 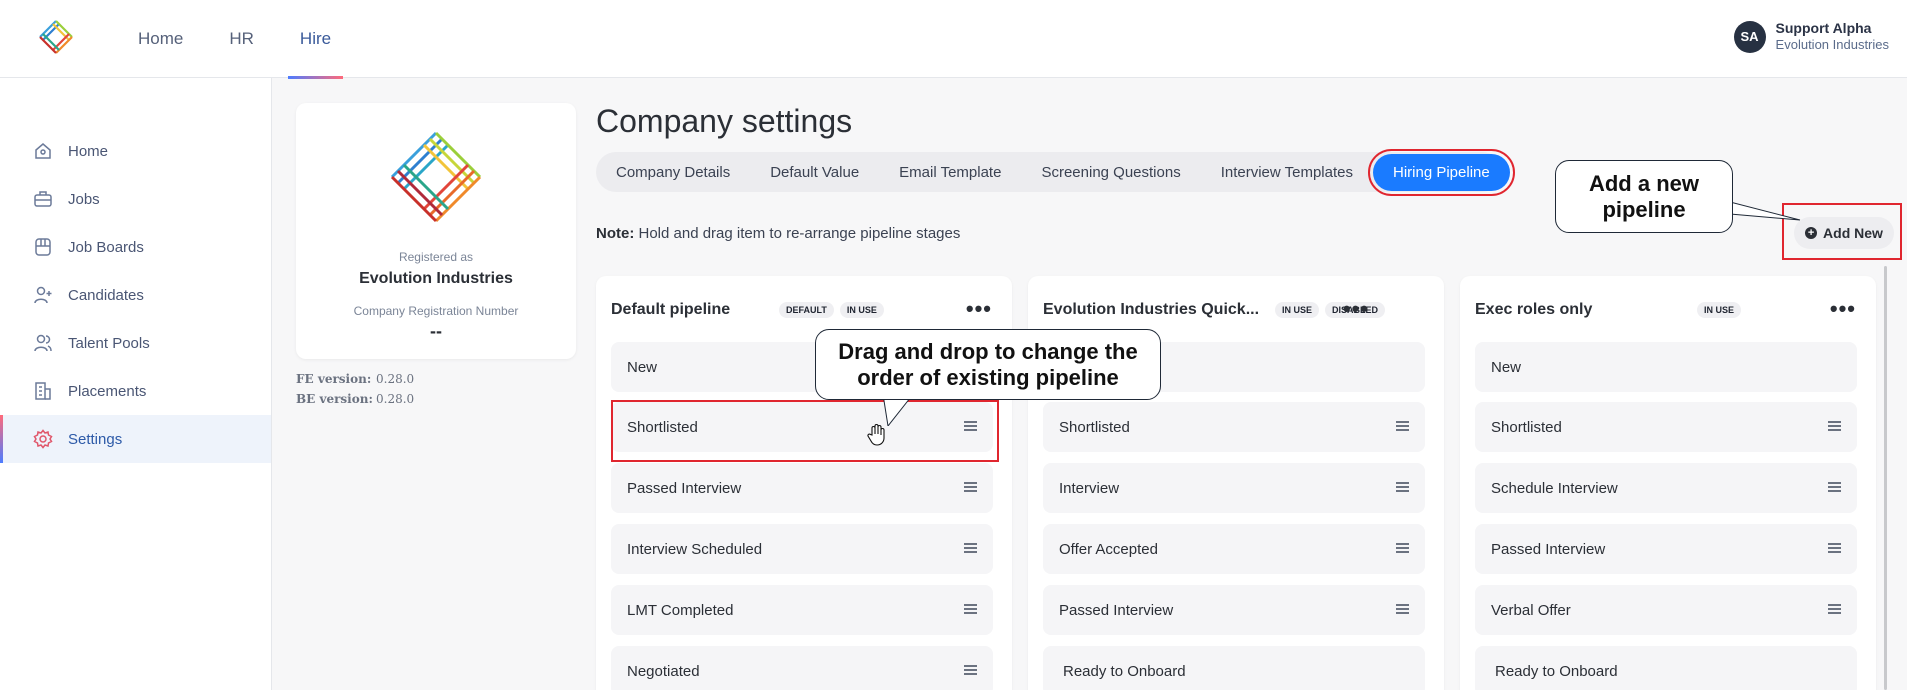 I want to click on stage-label: Interview, so click(x=1089, y=488).